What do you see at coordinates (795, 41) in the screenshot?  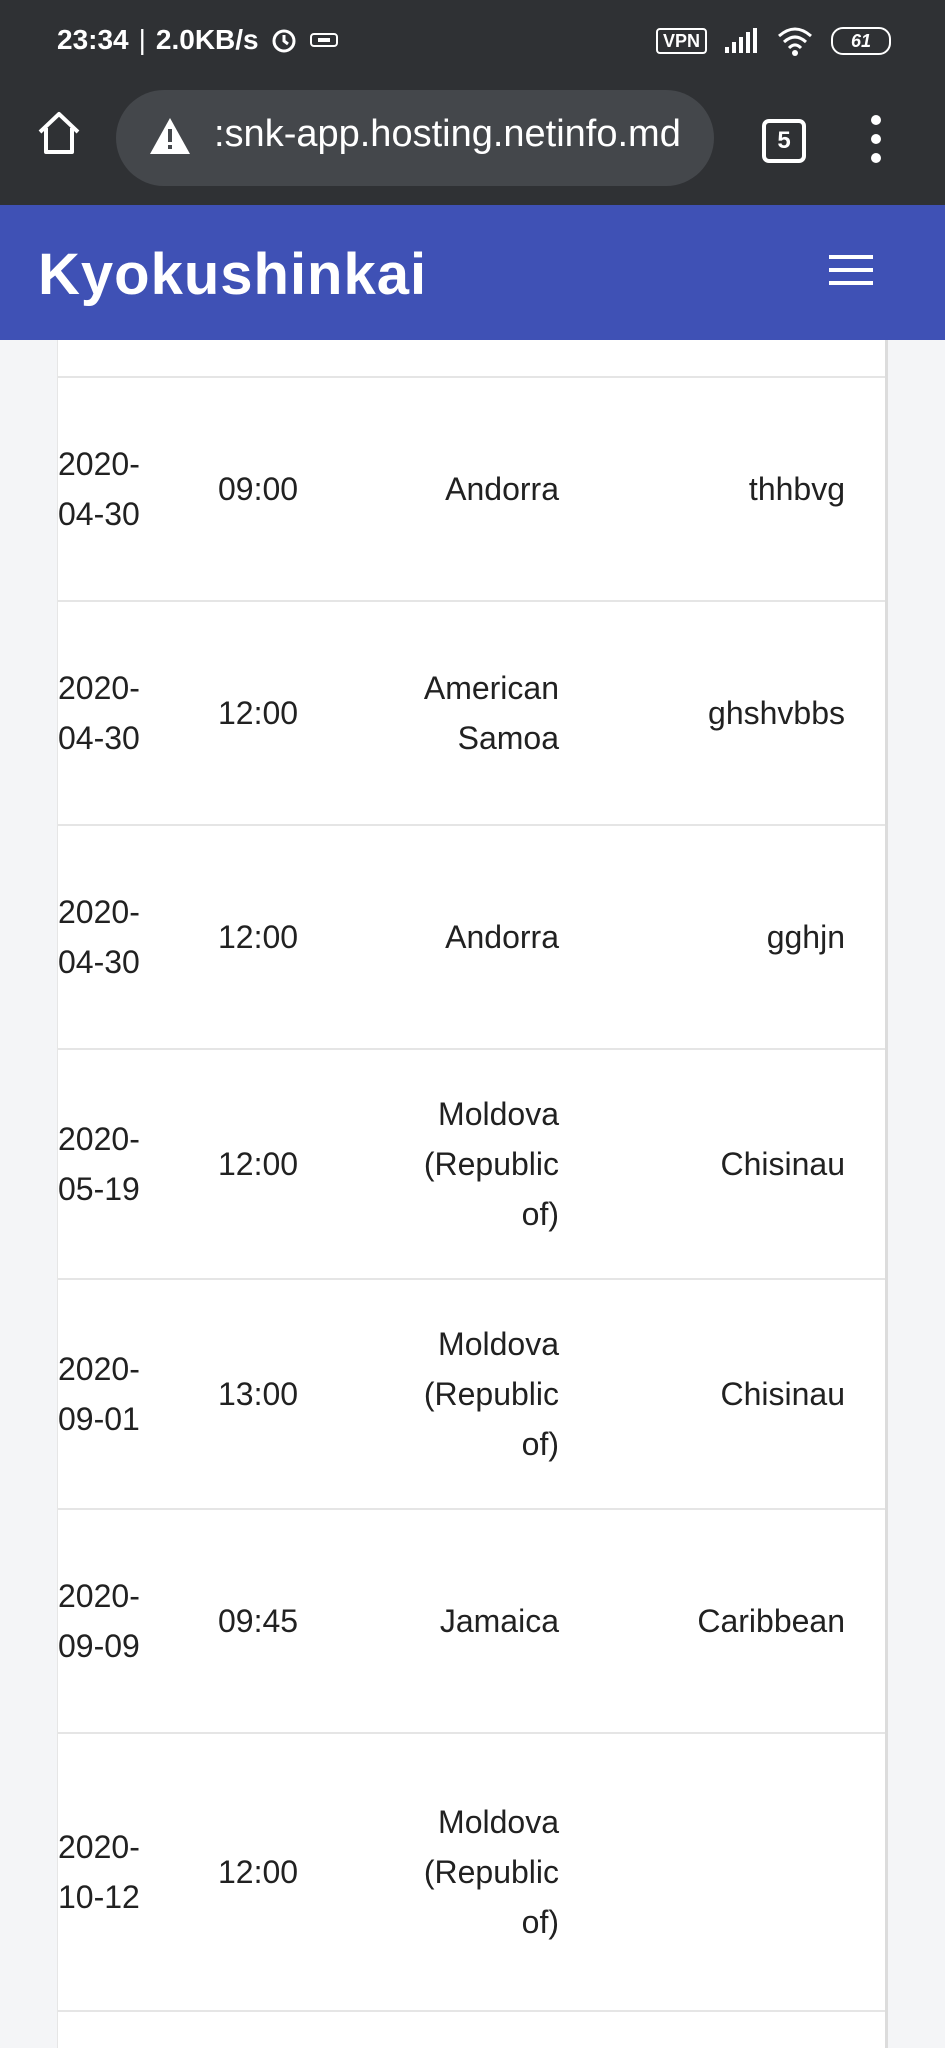 I see `wifi-icon` at bounding box center [795, 41].